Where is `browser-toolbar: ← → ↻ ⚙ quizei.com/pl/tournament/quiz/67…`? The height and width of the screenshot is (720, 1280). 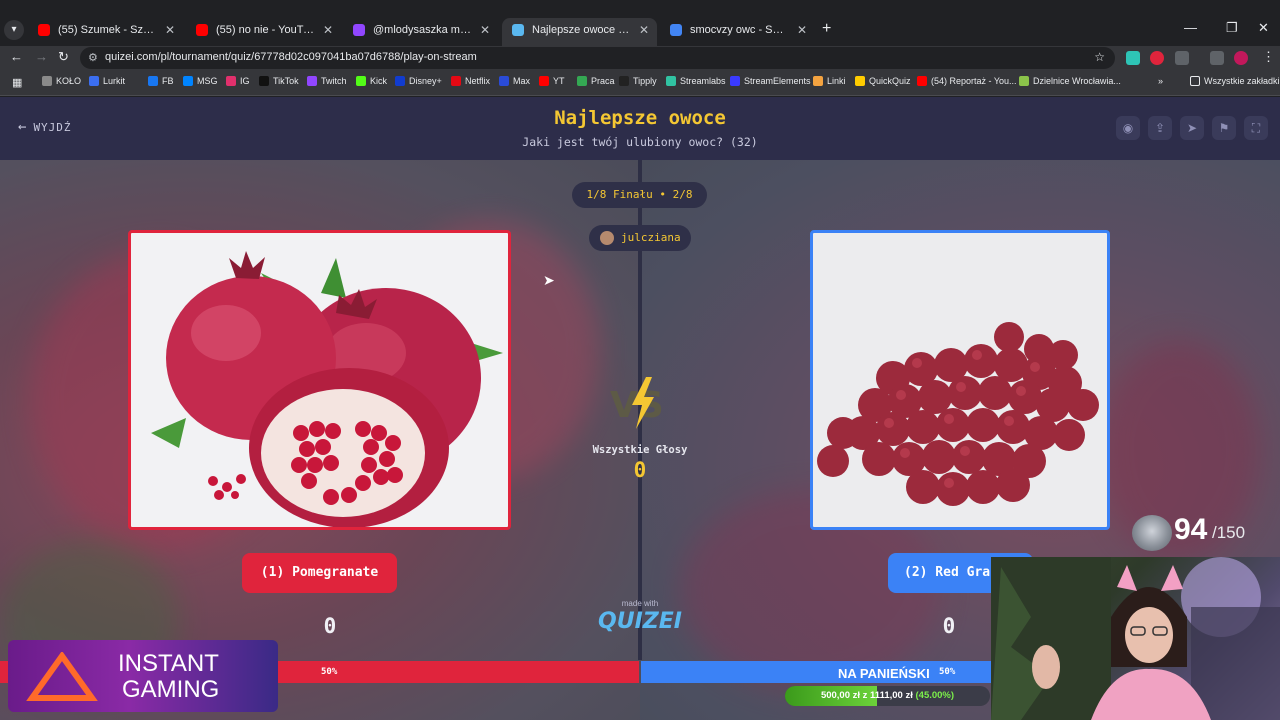
browser-toolbar: ← → ↻ ⚙ quizei.com/pl/tournament/quiz/67… is located at coordinates (640, 58).